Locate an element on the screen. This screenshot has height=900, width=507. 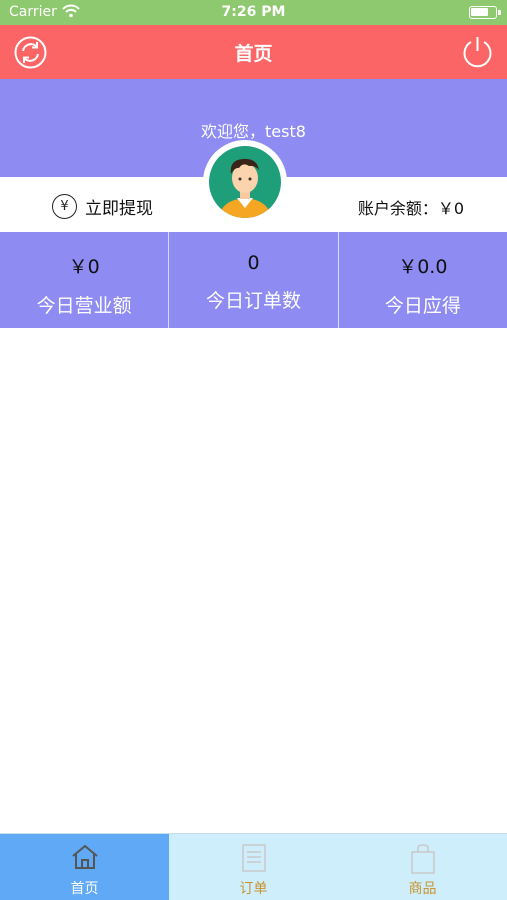
avatar-icon is located at coordinates (245, 182).